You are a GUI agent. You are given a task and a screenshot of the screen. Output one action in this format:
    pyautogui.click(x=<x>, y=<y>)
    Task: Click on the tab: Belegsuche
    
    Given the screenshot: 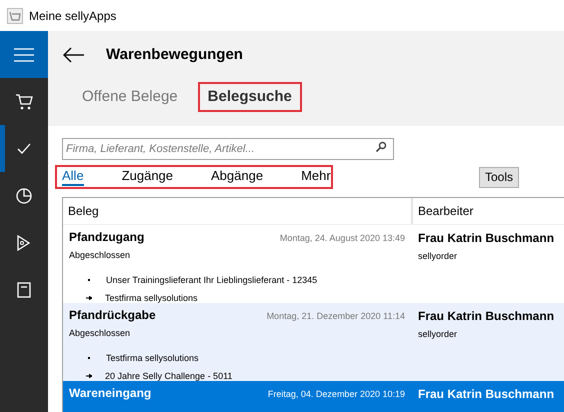 What is the action you would take?
    pyautogui.click(x=250, y=97)
    